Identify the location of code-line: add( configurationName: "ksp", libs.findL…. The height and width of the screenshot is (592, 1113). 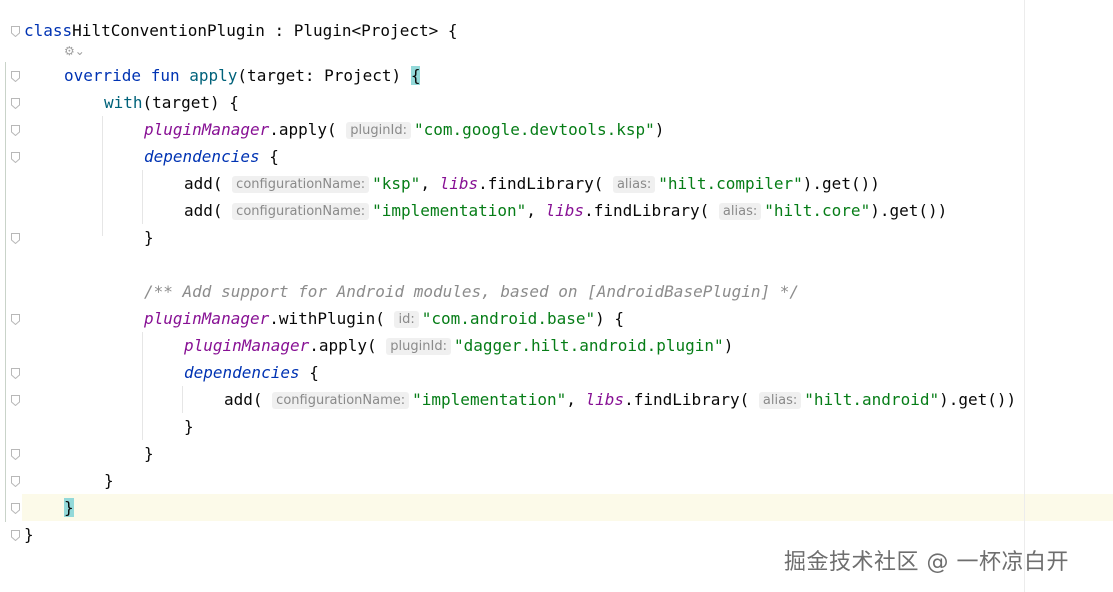
(532, 183).